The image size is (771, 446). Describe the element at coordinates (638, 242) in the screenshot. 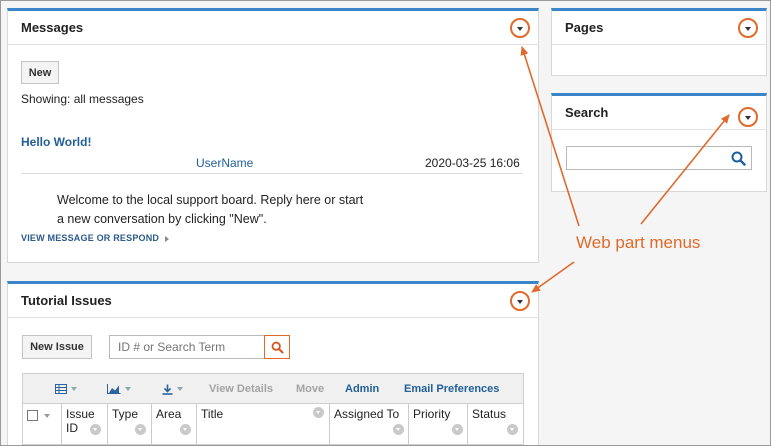

I see `annotation-label: Web part menus` at that location.